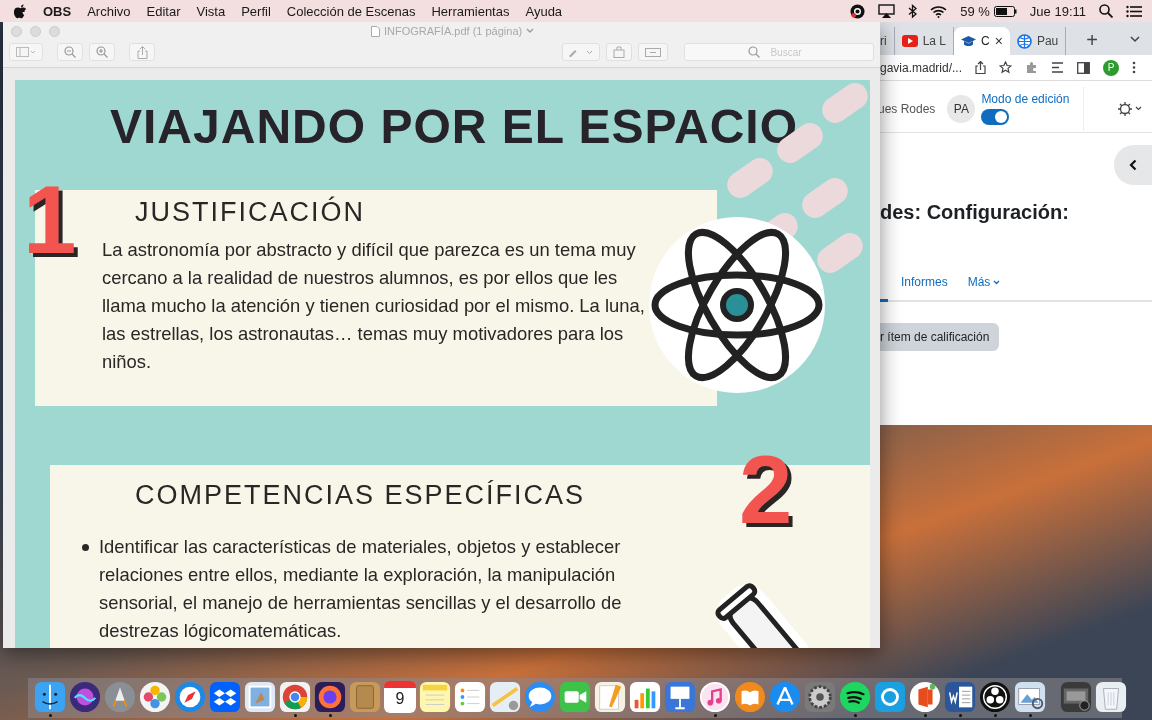  Describe the element at coordinates (85, 547) in the screenshot. I see `bullet-icon` at that location.